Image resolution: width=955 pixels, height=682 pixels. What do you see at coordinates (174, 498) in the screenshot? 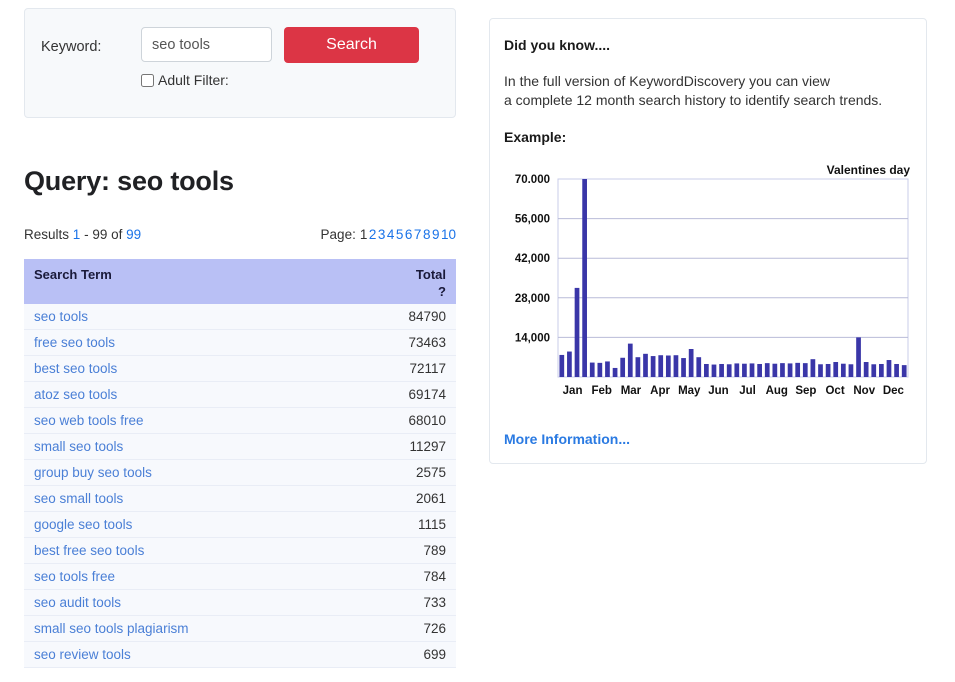
I see `cell-search-term: seo small tools` at bounding box center [174, 498].